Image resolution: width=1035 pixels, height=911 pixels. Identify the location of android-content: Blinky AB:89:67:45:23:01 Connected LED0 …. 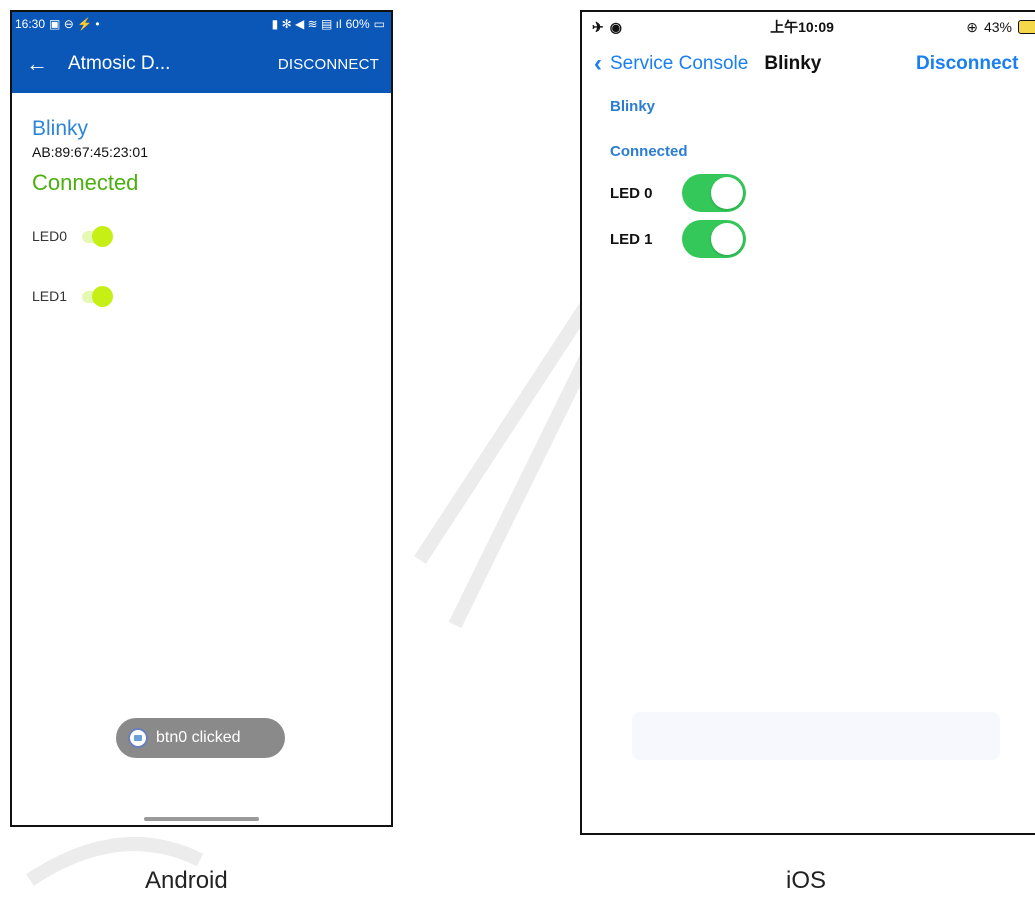
(201, 210).